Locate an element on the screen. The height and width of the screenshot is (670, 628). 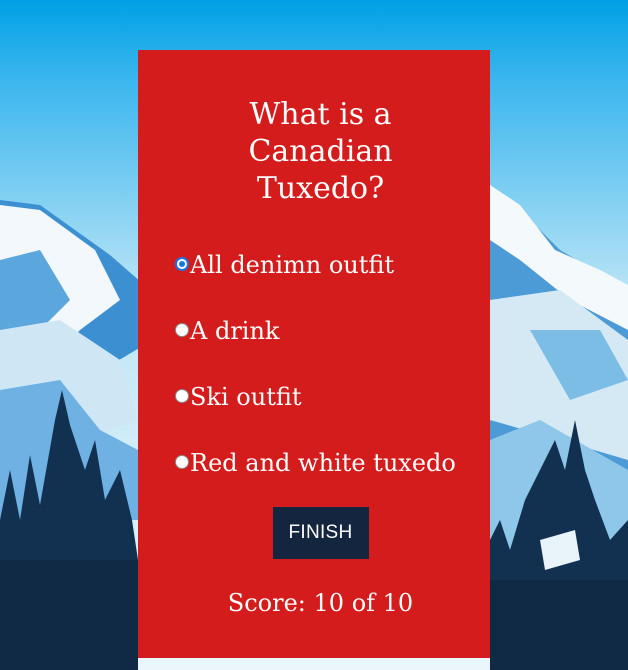
option-red-and-white-tuxedo: Red and white tuxedo is located at coordinates (320, 463).